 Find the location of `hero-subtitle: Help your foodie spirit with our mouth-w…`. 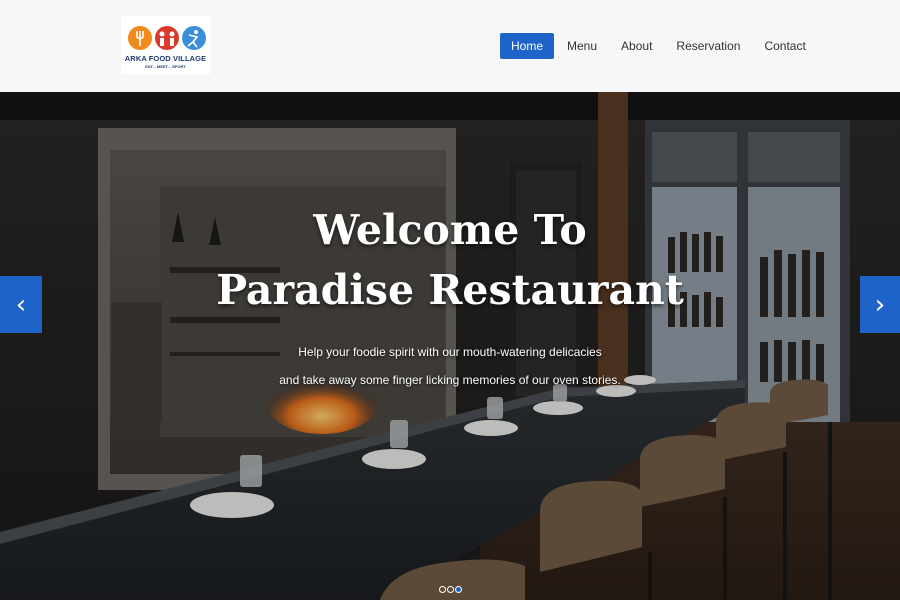

hero-subtitle: Help your foodie spirit with our mouth-w… is located at coordinates (450, 366).